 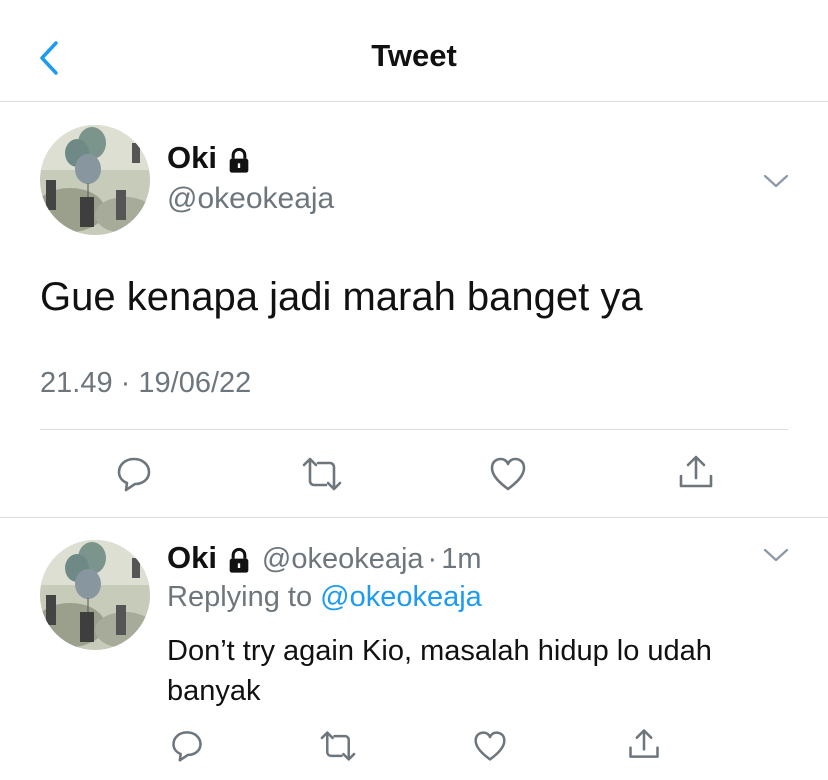 What do you see at coordinates (76, 383) in the screenshot?
I see `tweet-time: 21.49` at bounding box center [76, 383].